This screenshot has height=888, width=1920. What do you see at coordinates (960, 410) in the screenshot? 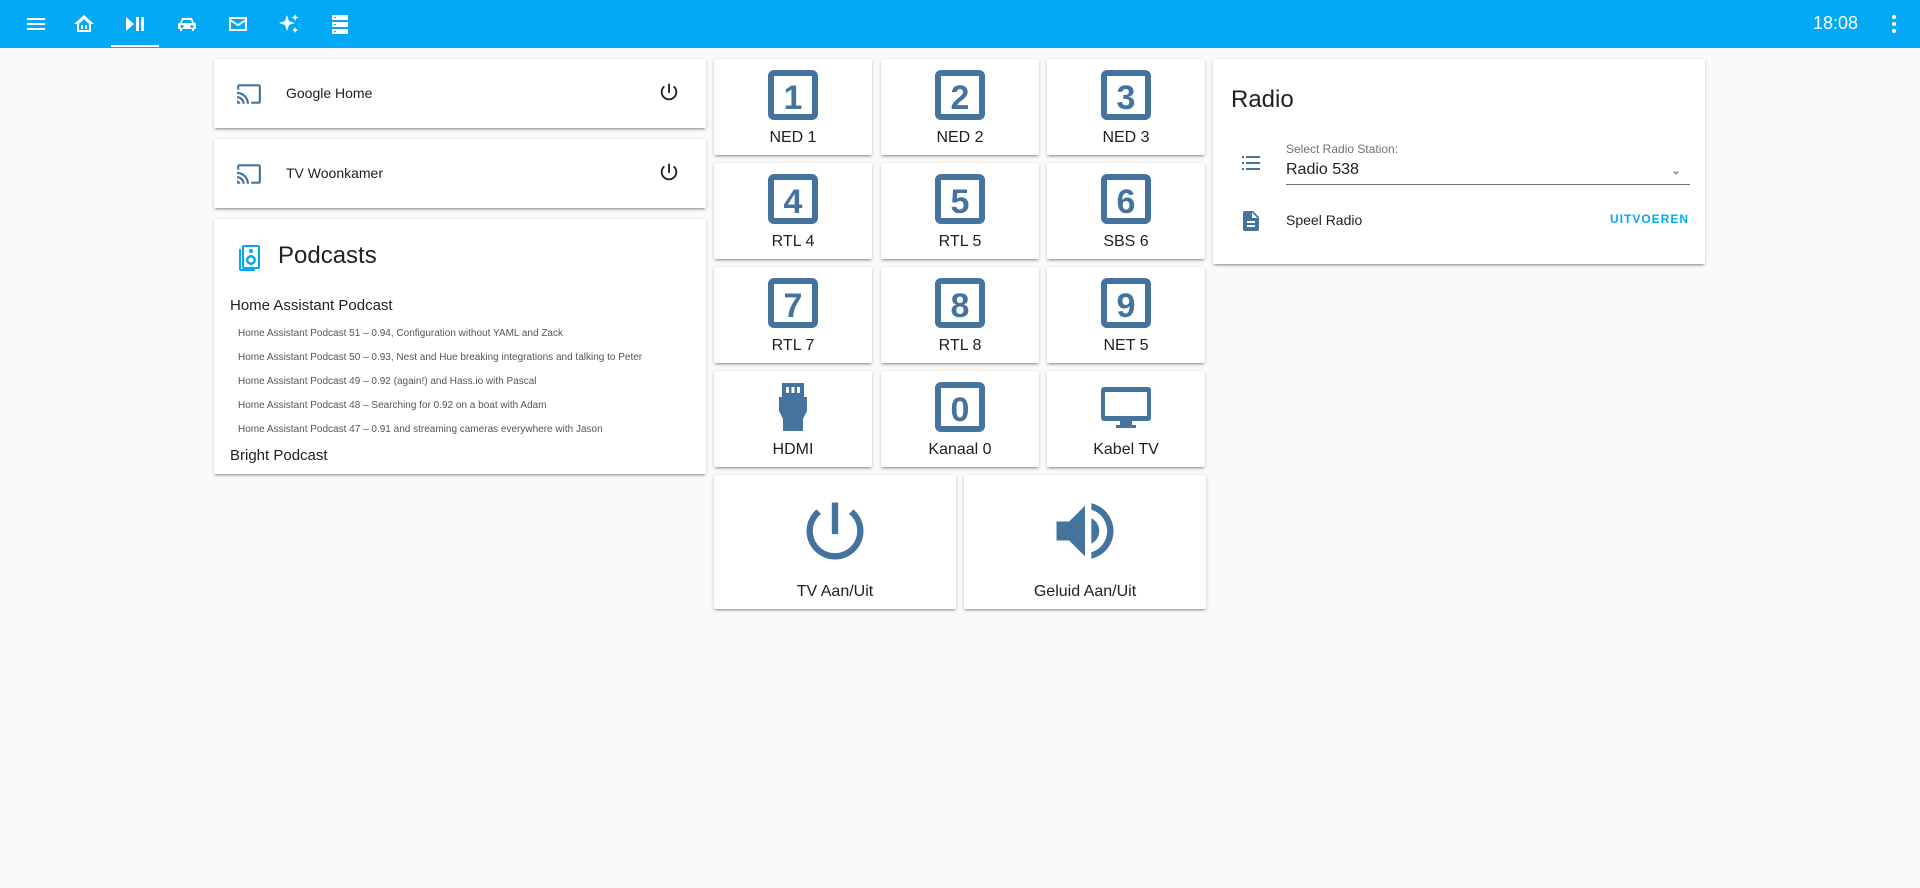
I see `svg-text: 0` at bounding box center [960, 410].